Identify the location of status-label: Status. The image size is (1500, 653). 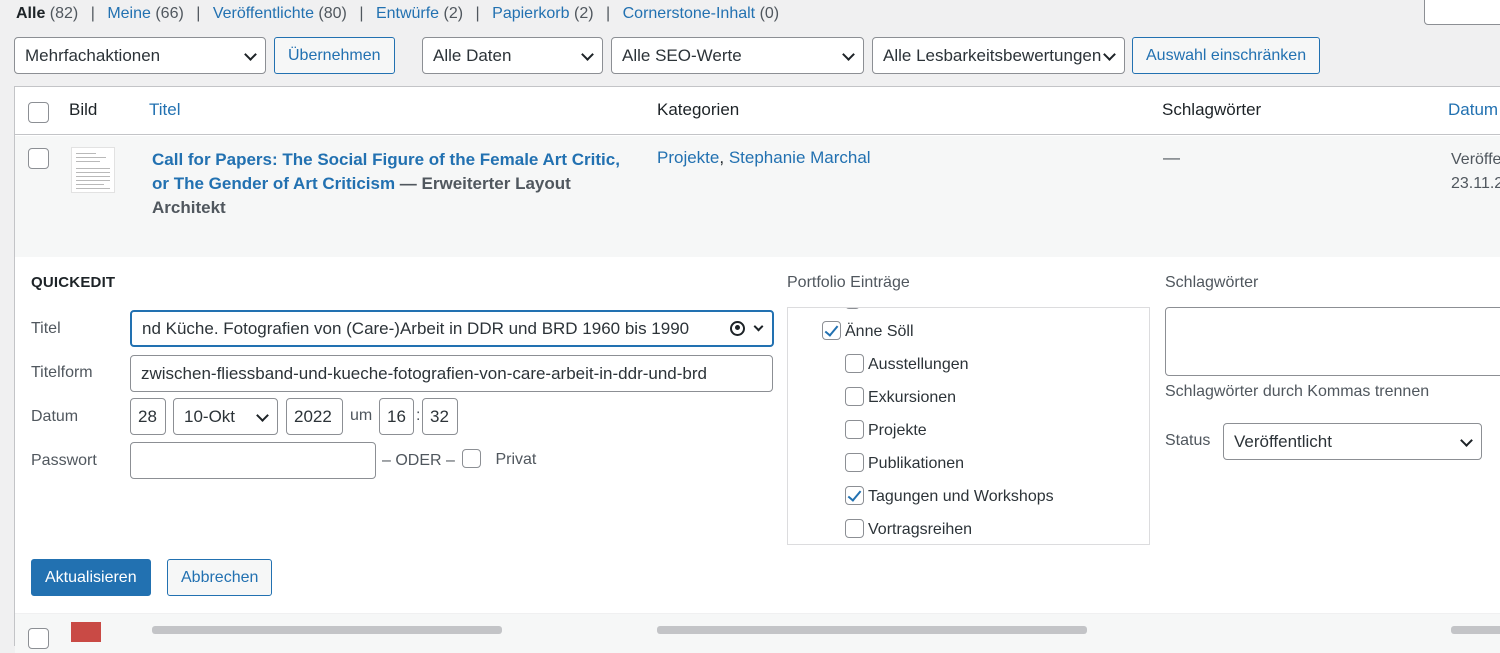
(1188, 440).